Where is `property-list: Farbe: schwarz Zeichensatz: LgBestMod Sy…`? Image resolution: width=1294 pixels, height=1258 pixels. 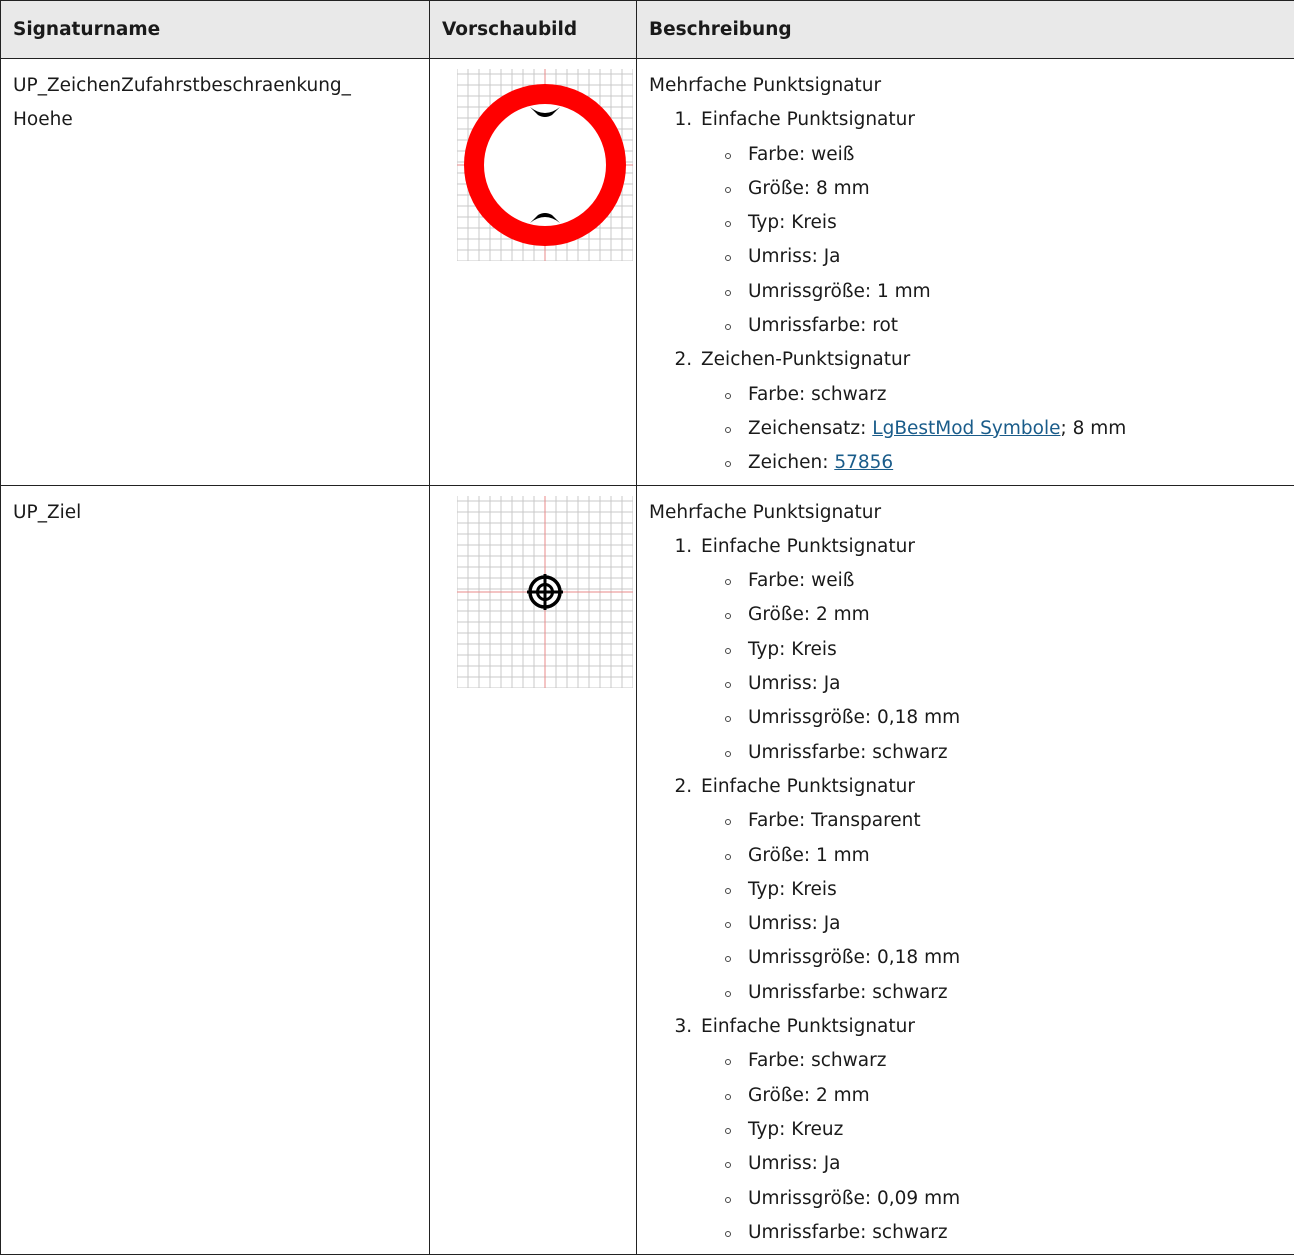
property-list: Farbe: schwarz Zeichensatz: LgBestMod Sy… is located at coordinates (997, 429).